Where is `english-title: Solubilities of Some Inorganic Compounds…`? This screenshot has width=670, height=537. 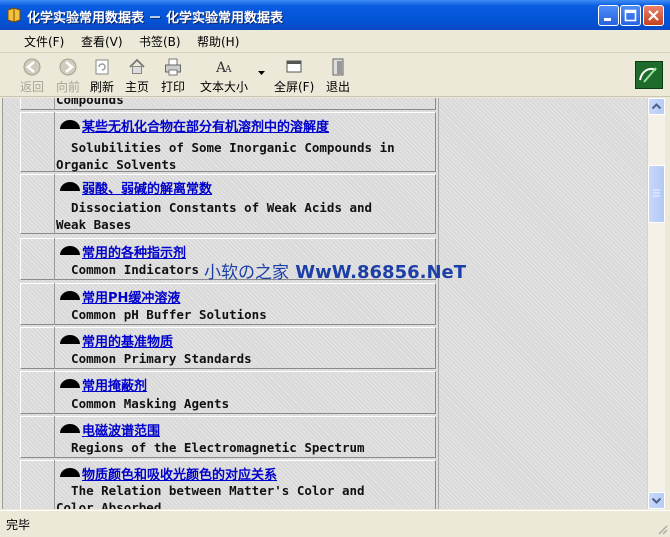 english-title: Solubilities of Some Inorganic Compounds… is located at coordinates (225, 147).